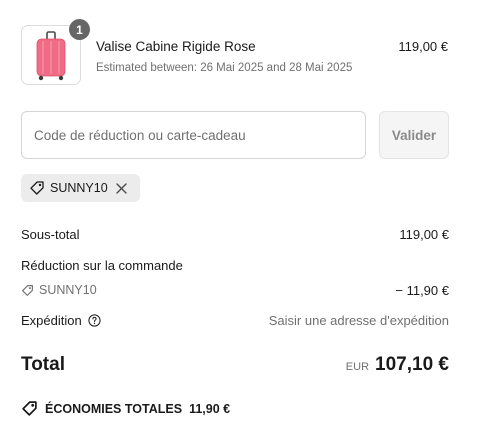  What do you see at coordinates (102, 265) in the screenshot?
I see `order-discount-label: Réduction sur la commande` at bounding box center [102, 265].